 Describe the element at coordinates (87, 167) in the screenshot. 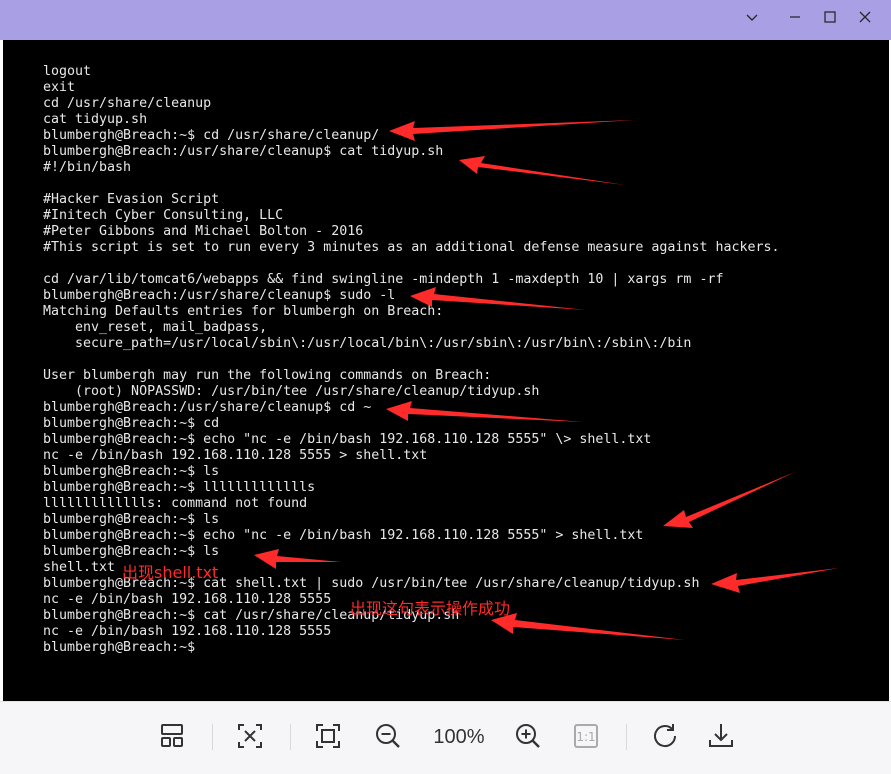

I see `terminal-line: #!/bin/bash` at that location.